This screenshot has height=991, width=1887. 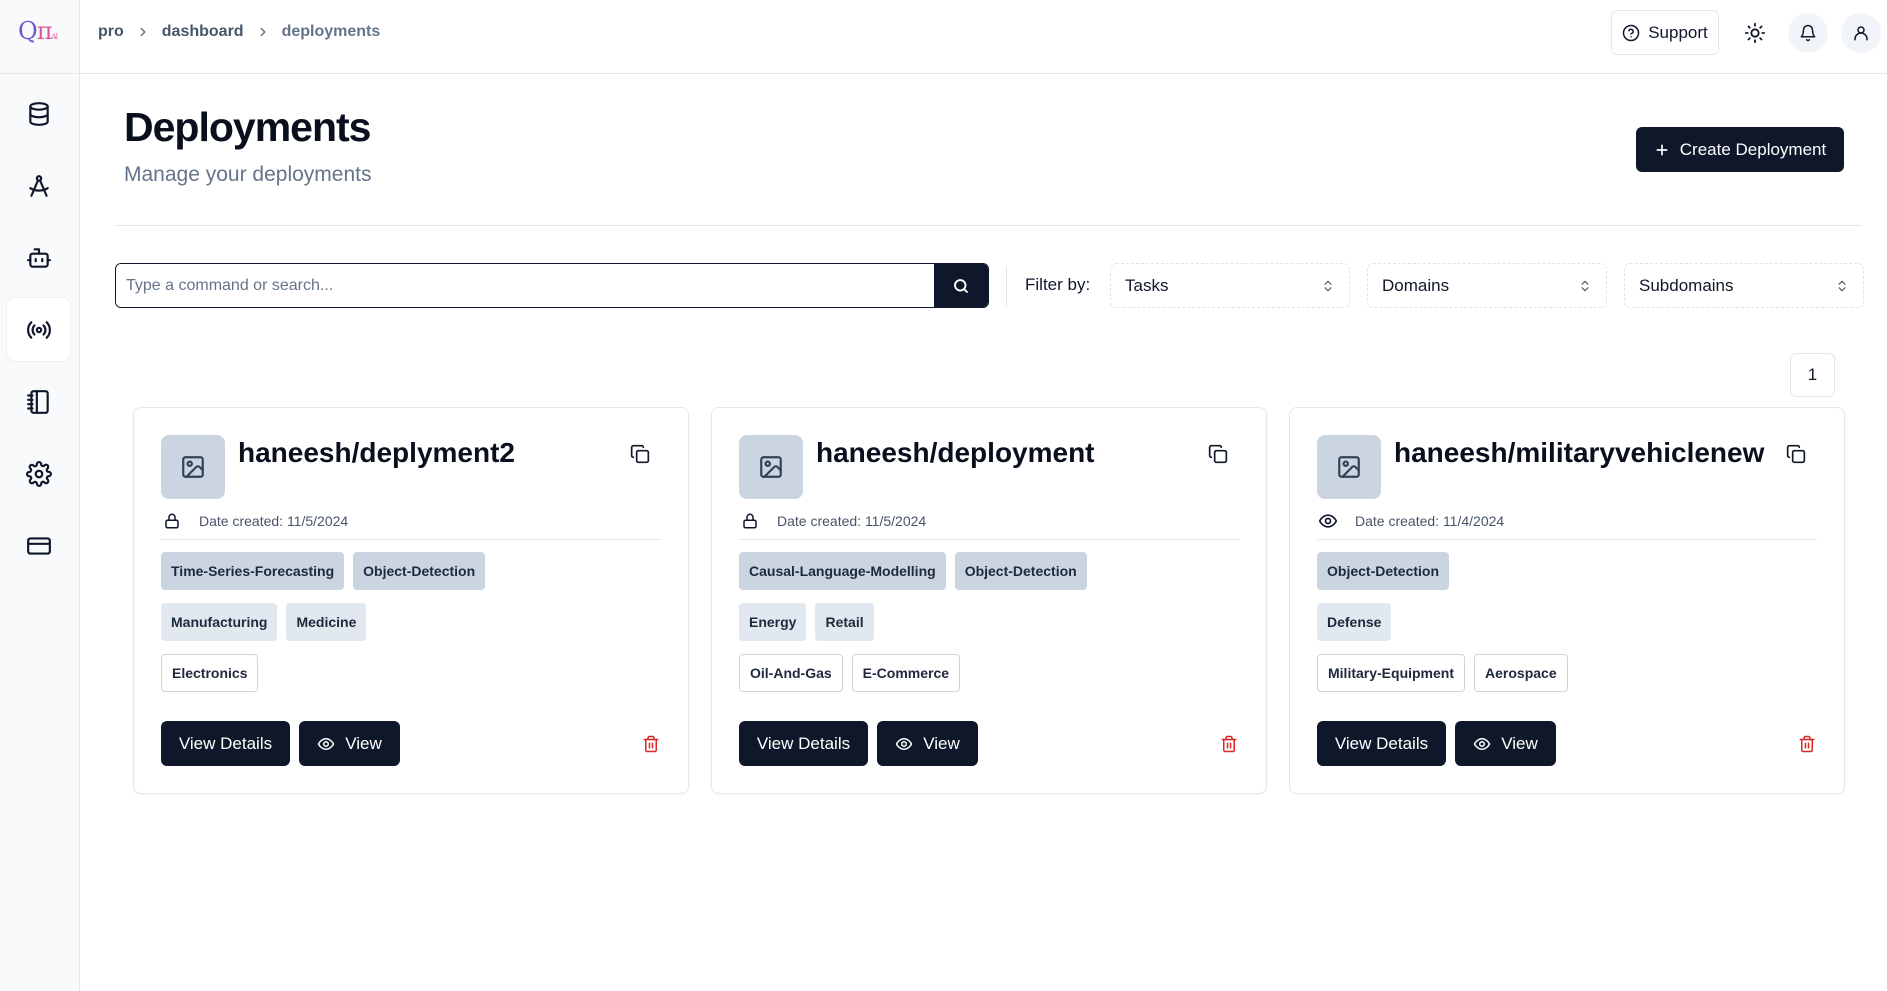 I want to click on tasks-select-value: Tasks, so click(x=1147, y=285).